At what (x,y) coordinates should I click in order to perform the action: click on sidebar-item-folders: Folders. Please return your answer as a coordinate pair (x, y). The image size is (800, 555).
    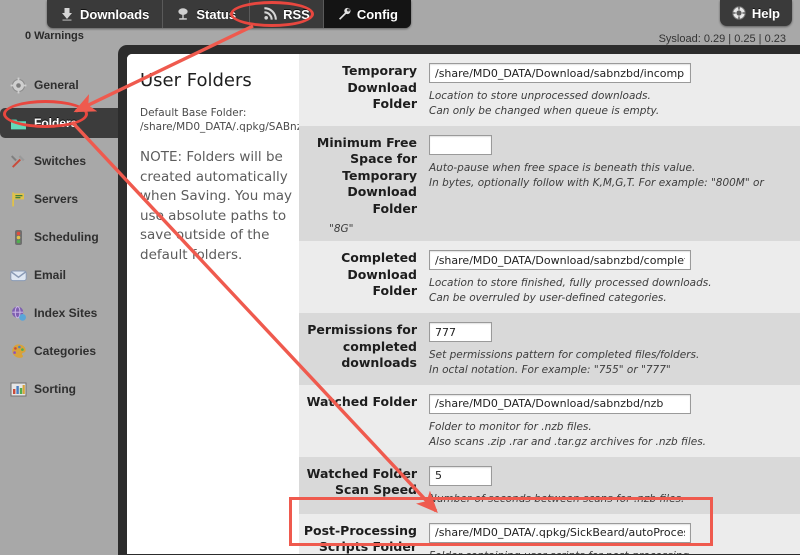
    Looking at the image, I should click on (59, 123).